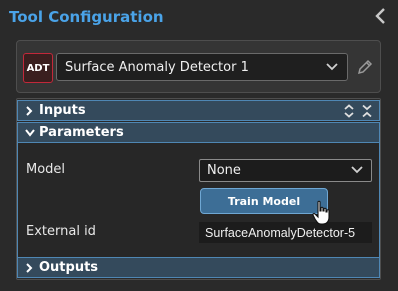  I want to click on tool-select-value: Surface Anomaly Detector 1, so click(157, 67).